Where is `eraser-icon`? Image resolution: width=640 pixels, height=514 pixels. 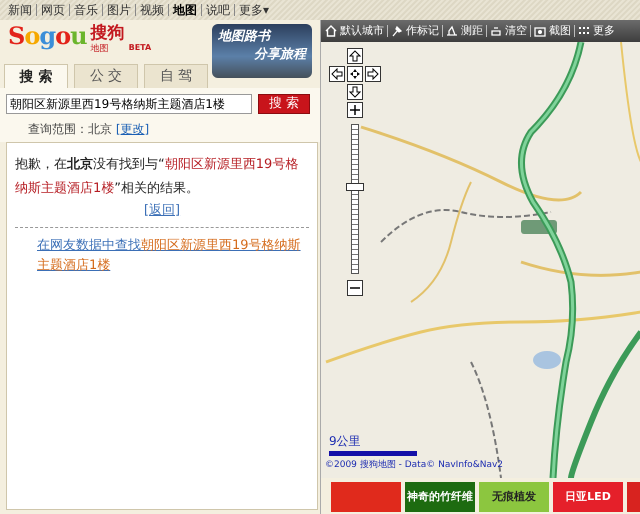
eraser-icon is located at coordinates (496, 31).